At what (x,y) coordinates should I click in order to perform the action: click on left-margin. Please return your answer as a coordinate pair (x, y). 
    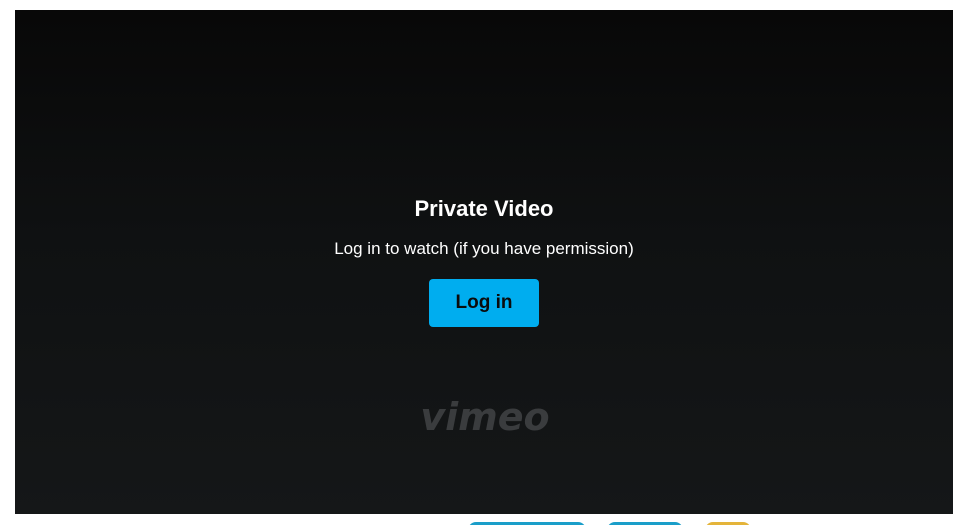
    Looking at the image, I should click on (7, 262).